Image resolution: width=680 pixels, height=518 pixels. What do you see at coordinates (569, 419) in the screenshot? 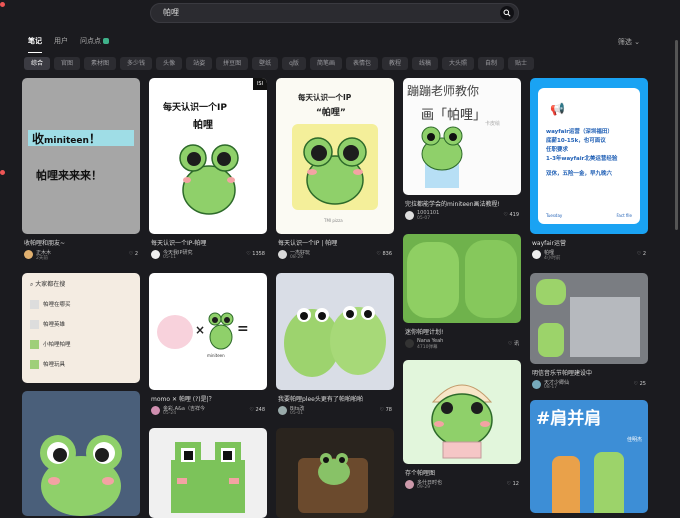
I see `thumb-text: #肩并肩` at bounding box center [569, 419].